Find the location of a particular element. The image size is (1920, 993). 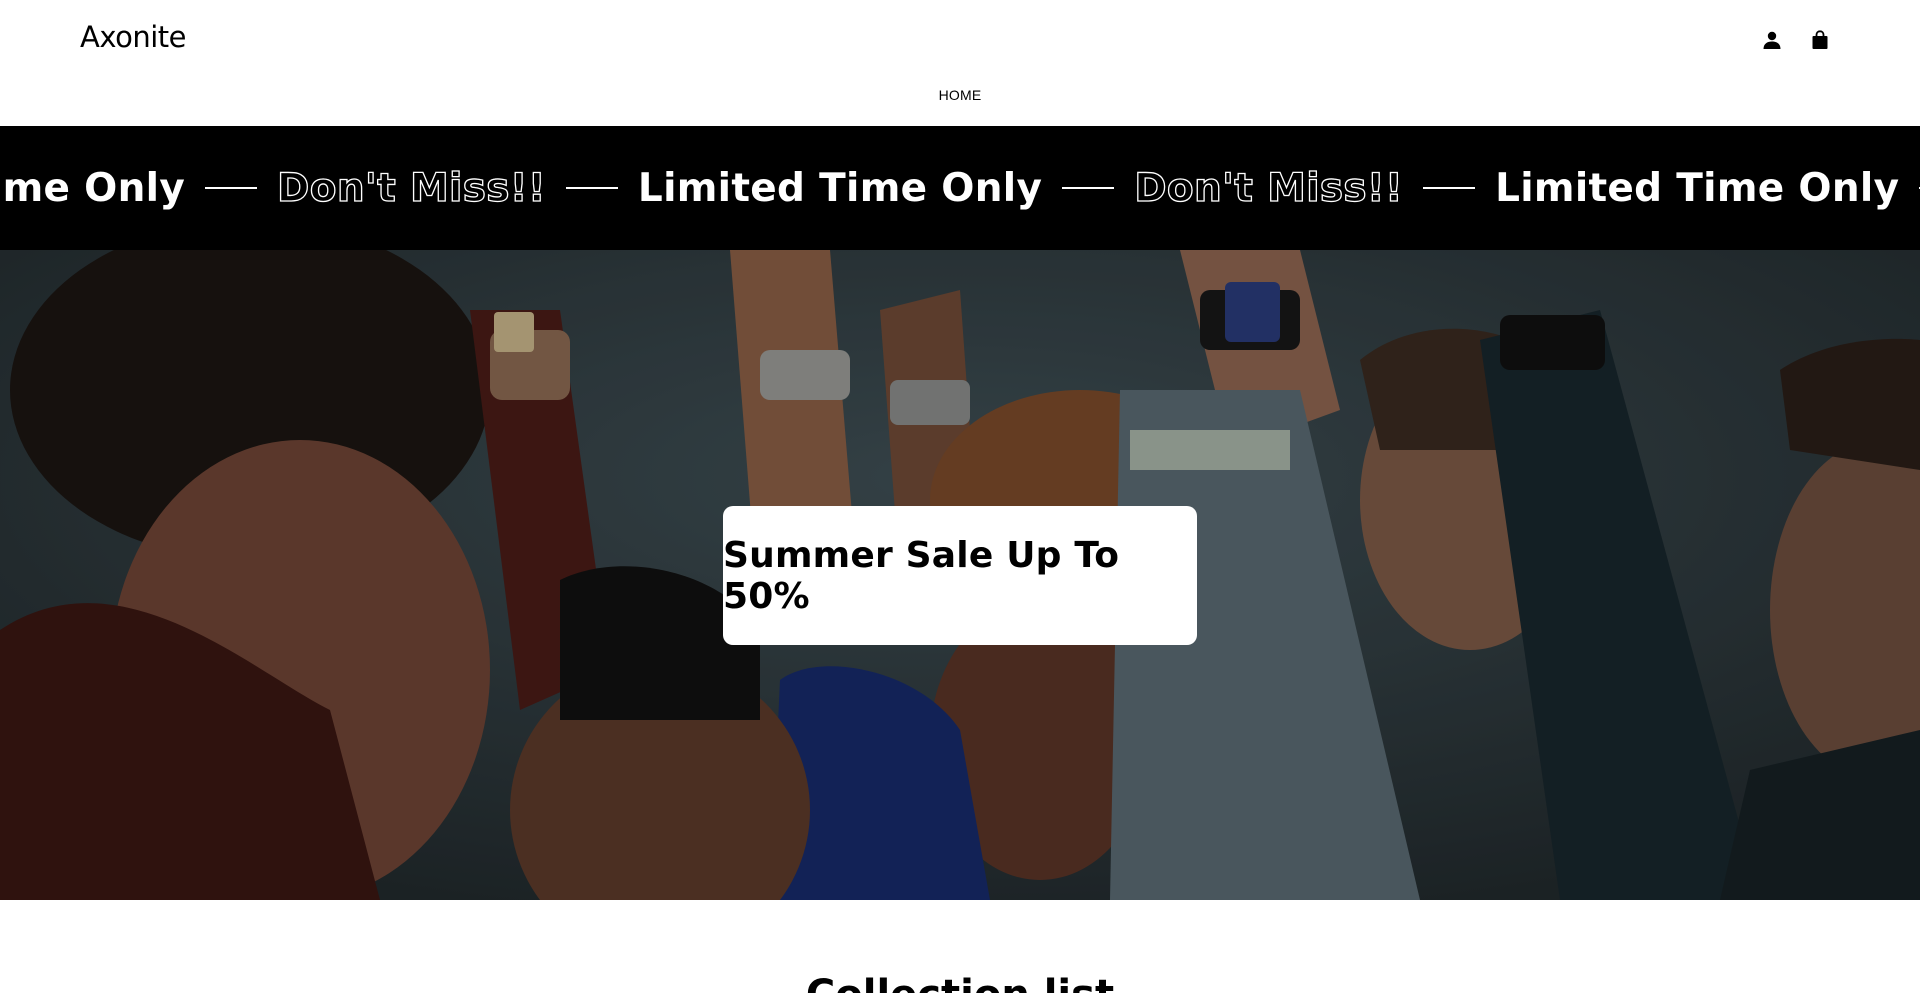

nav-link-home: HOME is located at coordinates (960, 95).